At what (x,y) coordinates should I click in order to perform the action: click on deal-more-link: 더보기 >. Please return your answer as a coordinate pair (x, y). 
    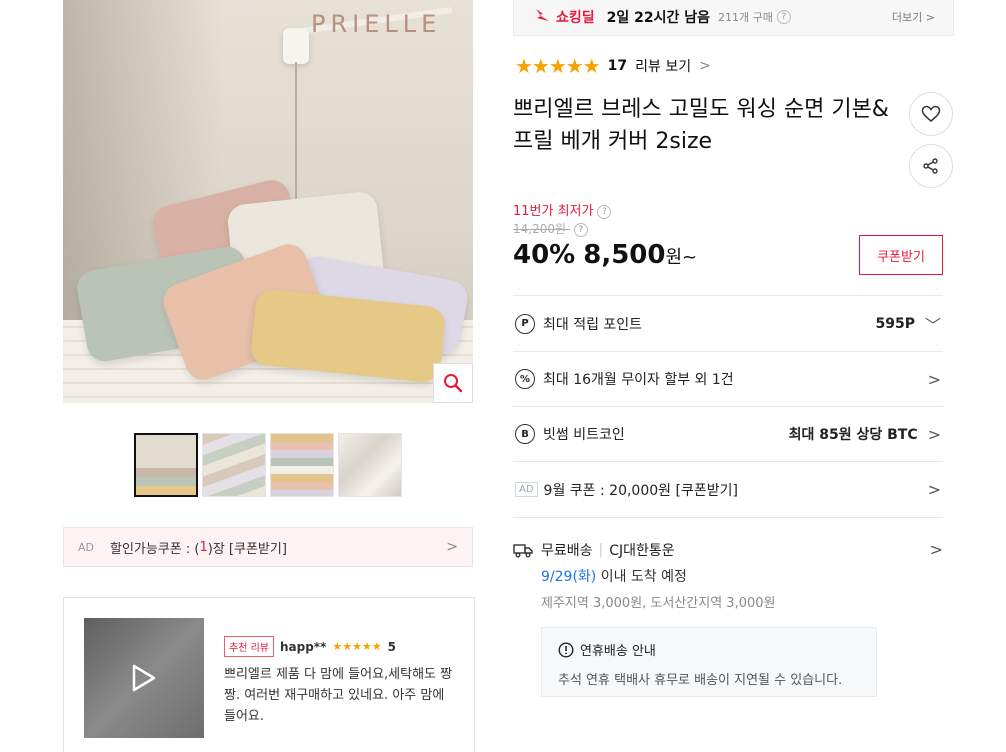
    Looking at the image, I should click on (913, 17).